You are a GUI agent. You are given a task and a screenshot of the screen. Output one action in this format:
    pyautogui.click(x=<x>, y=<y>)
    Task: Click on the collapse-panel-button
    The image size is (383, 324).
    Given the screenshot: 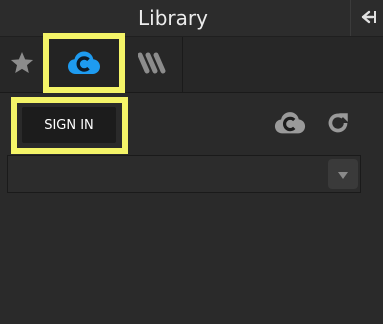 What is the action you would take?
    pyautogui.click(x=366, y=18)
    